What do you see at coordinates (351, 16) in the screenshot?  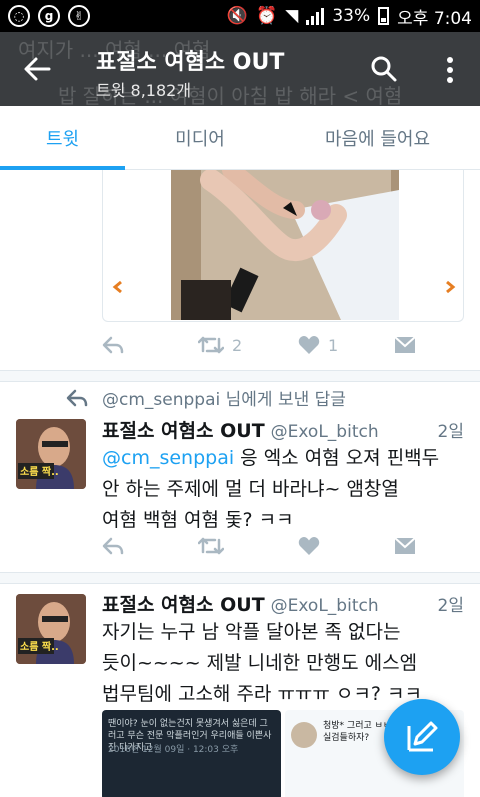 I see `battery-percent: 33%` at bounding box center [351, 16].